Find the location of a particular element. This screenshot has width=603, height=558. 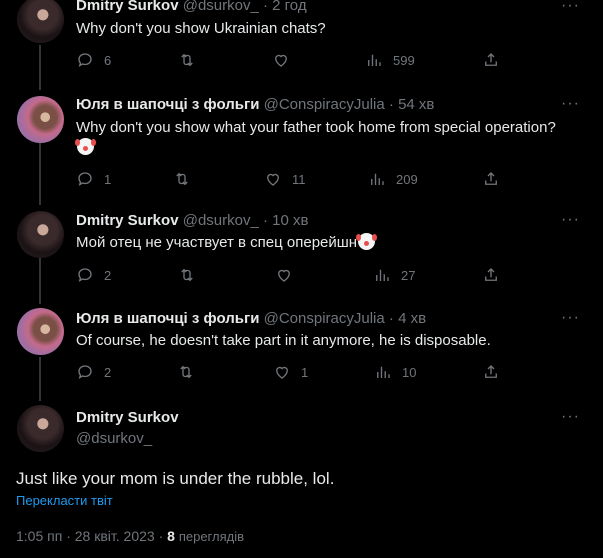

like-count: 1 is located at coordinates (305, 372).